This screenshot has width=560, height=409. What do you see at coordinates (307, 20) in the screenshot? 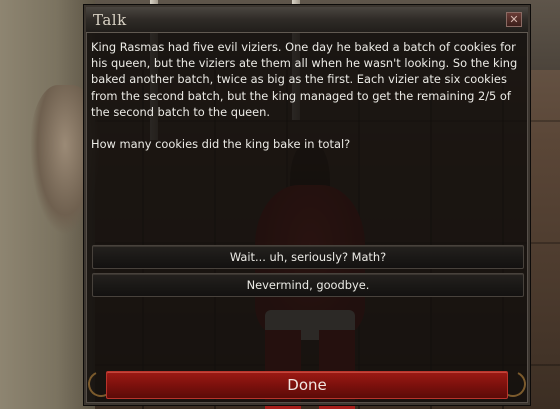
I see `dialog-title-bar: Talk ✕` at bounding box center [307, 20].